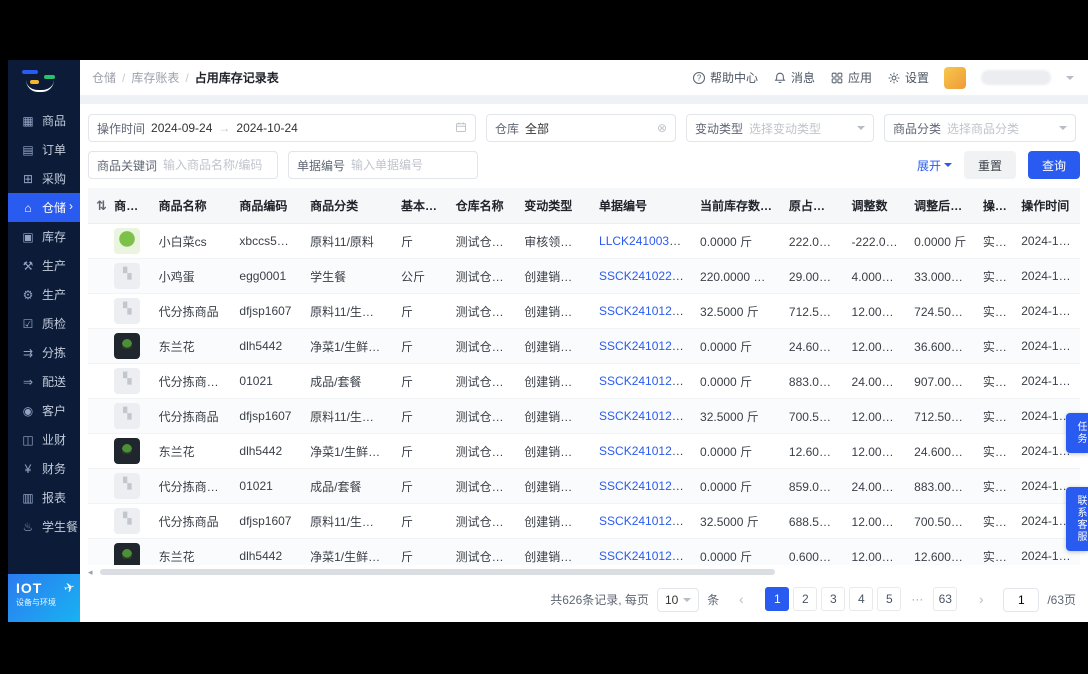  What do you see at coordinates (741, 600) in the screenshot?
I see `prev-page-button: ‹` at bounding box center [741, 600].